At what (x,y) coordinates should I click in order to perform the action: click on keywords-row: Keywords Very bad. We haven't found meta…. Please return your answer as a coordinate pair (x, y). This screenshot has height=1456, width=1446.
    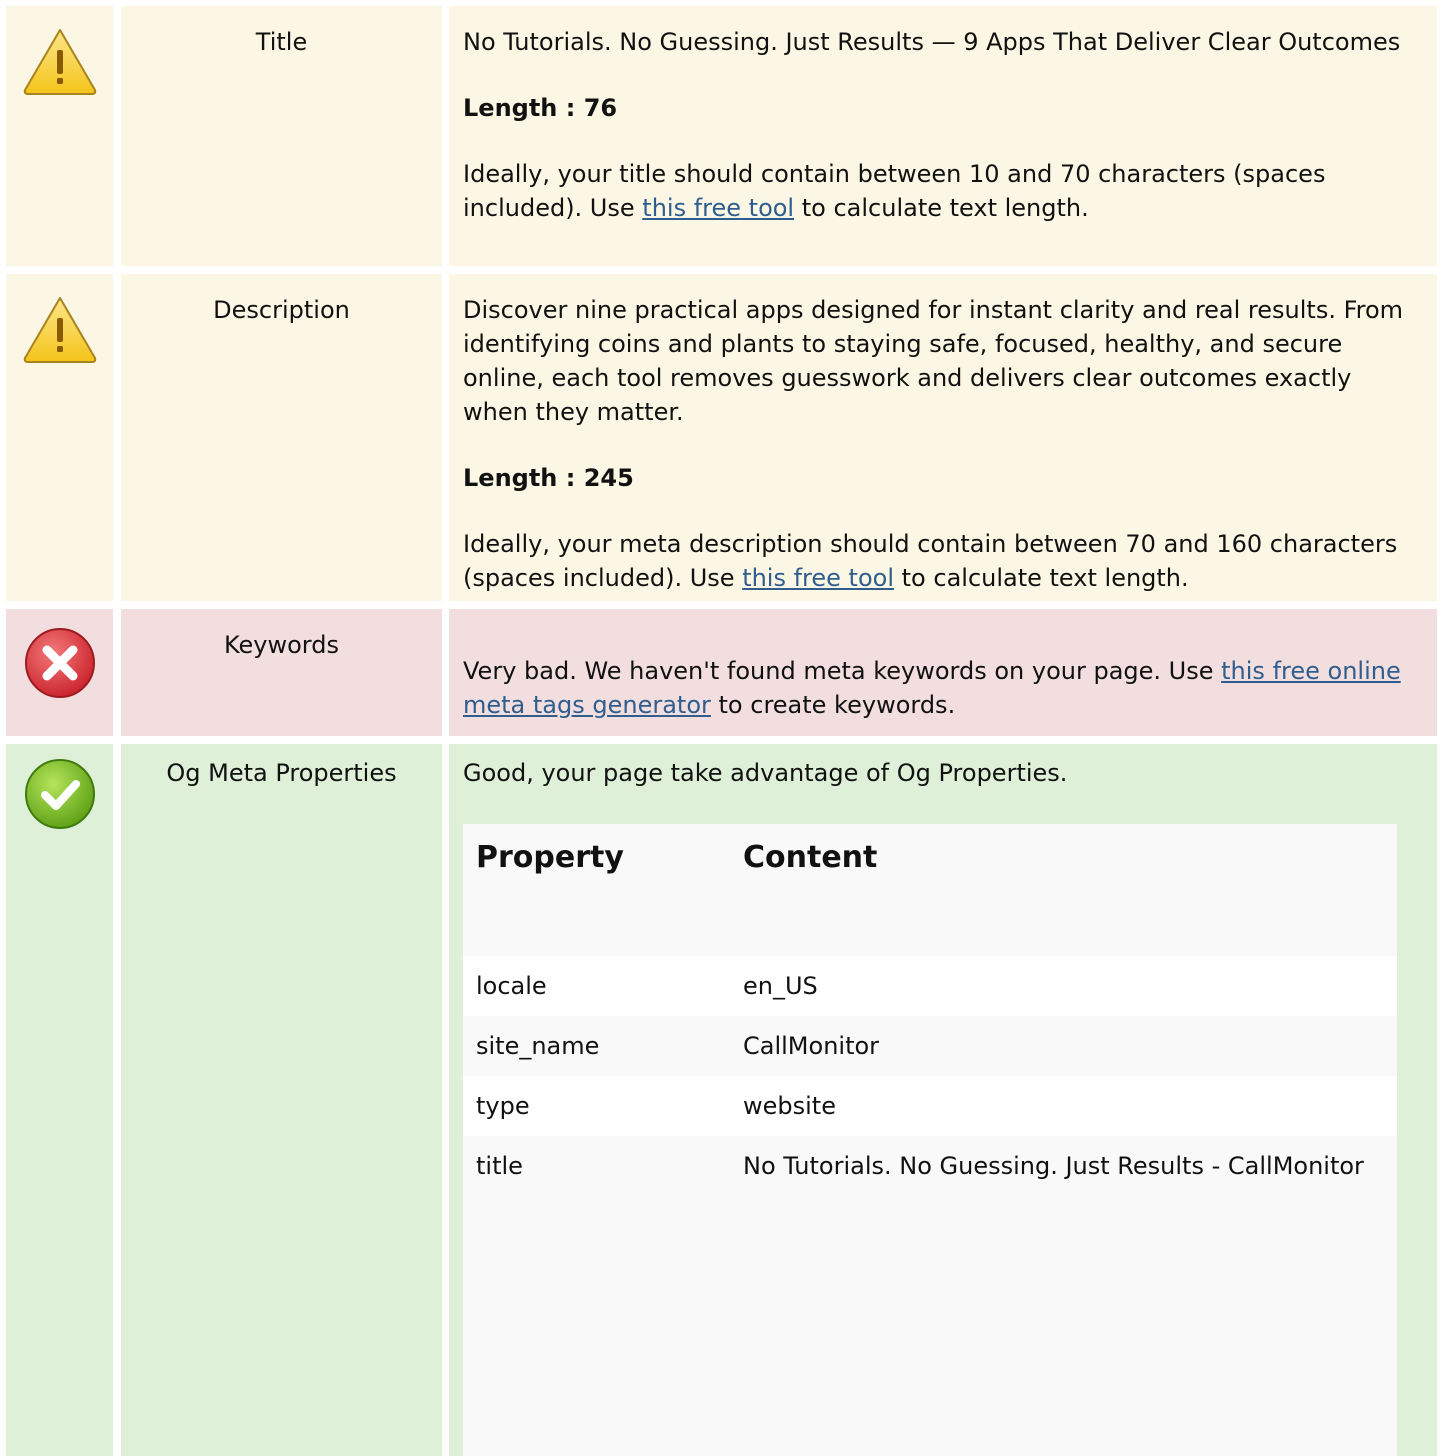
    Looking at the image, I should click on (721, 672).